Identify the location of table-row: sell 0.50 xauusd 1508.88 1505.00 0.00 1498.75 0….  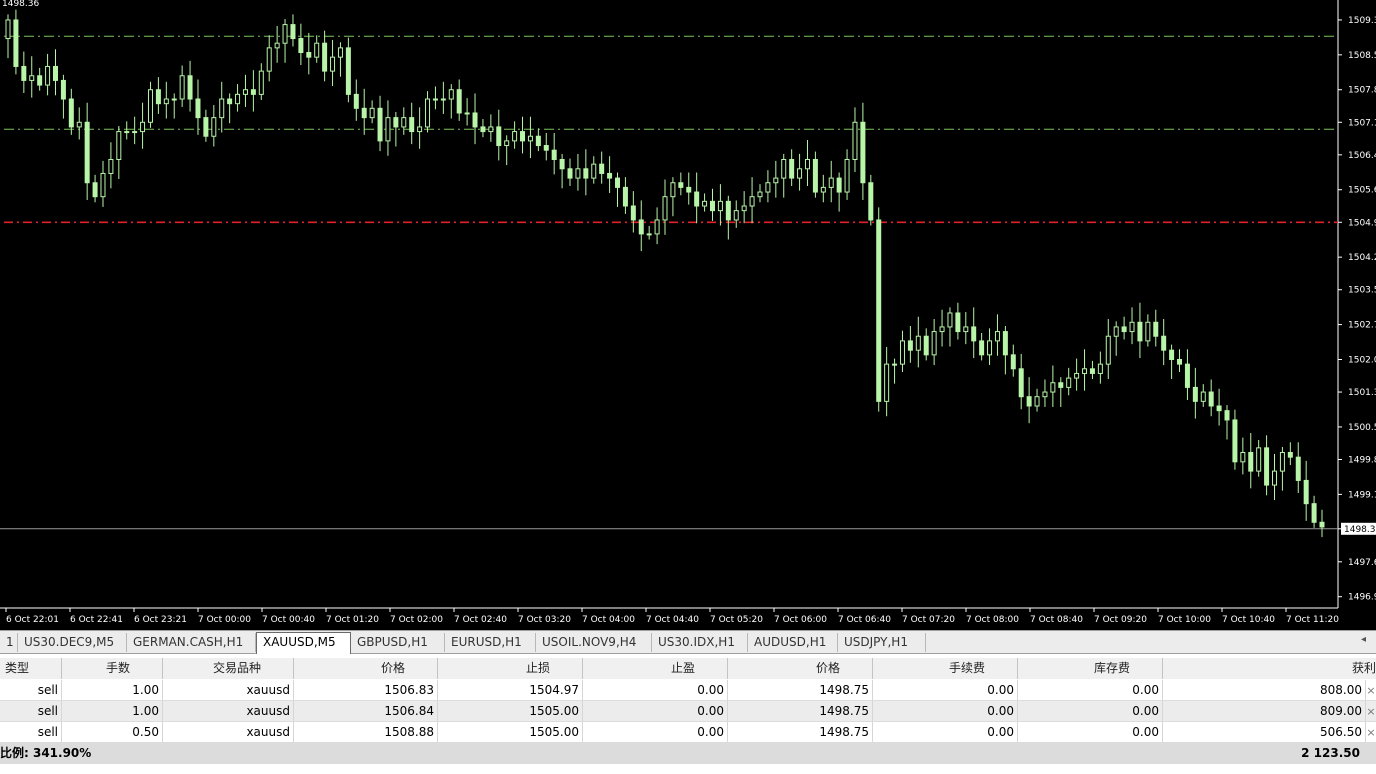
(688, 732).